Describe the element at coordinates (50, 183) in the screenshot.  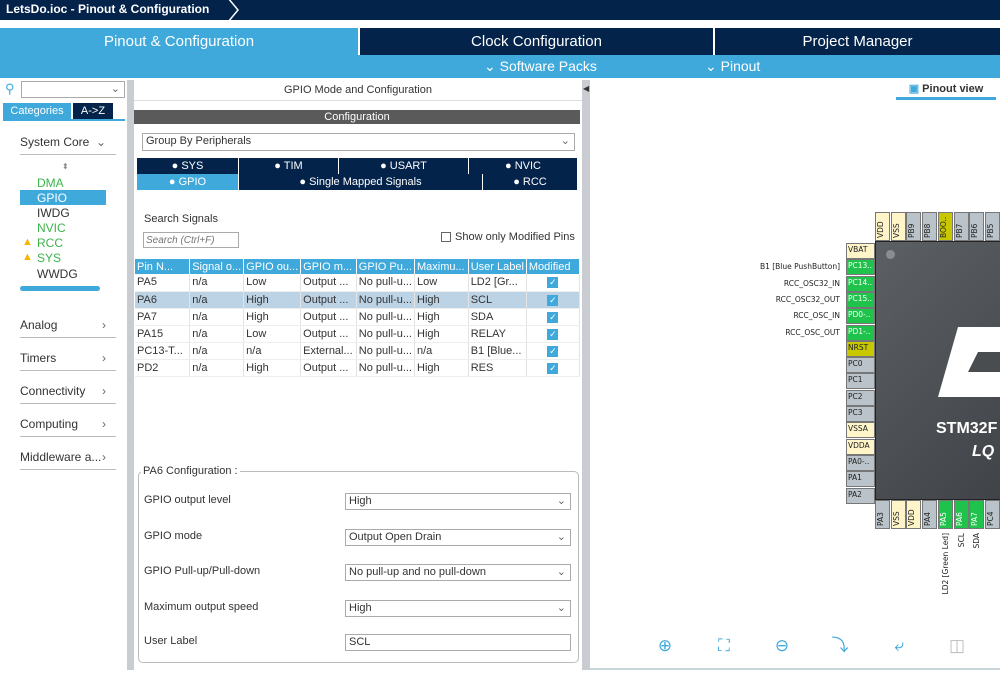
I see `list-item-dma: DMA` at that location.